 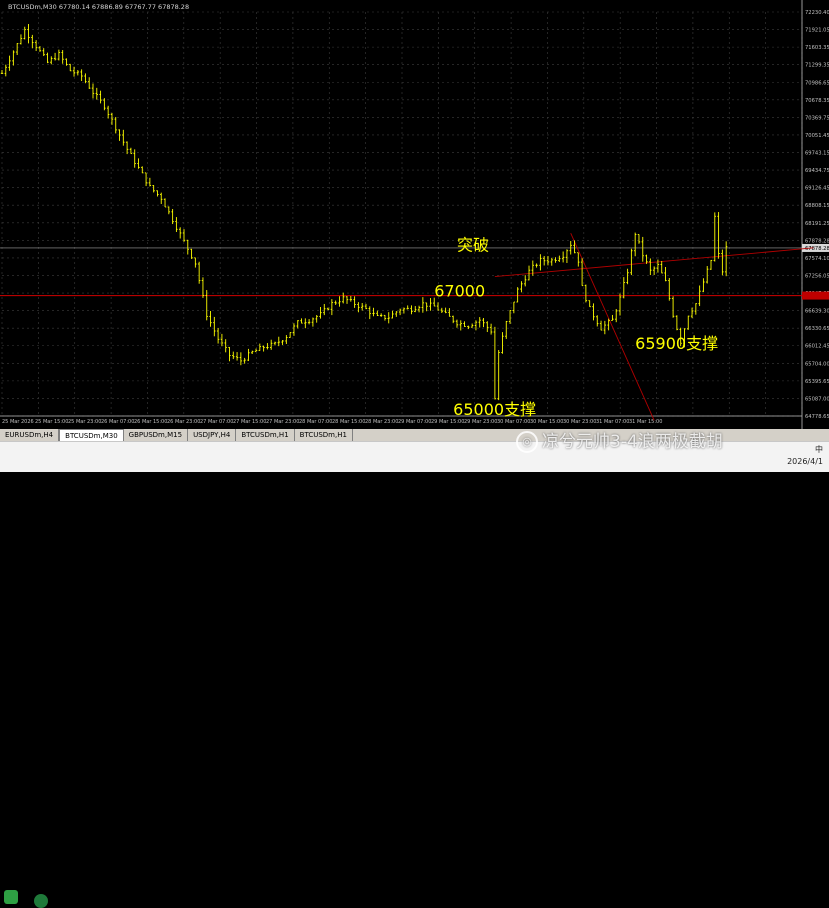 I want to click on y-tick-label: 69126.45, so click(x=817, y=189).